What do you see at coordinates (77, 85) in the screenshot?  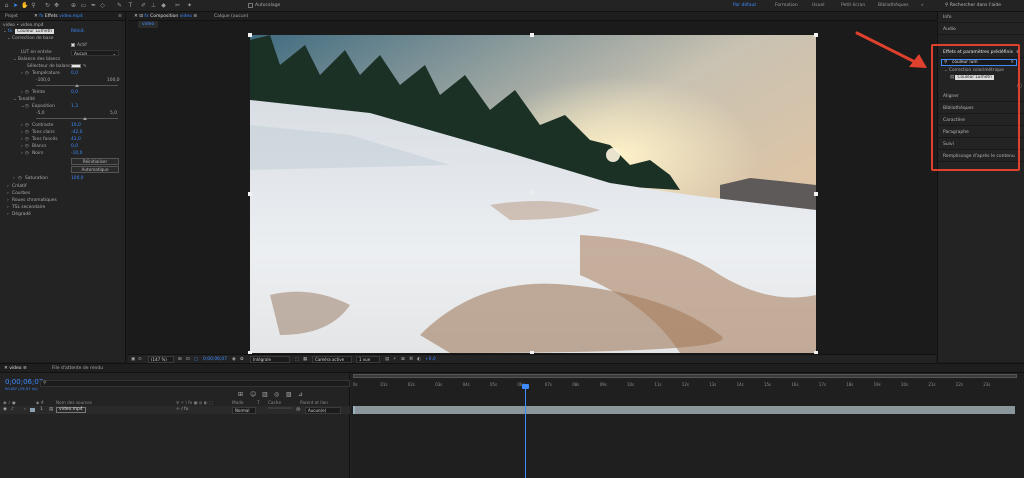 I see `temperature-slider-knob` at bounding box center [77, 85].